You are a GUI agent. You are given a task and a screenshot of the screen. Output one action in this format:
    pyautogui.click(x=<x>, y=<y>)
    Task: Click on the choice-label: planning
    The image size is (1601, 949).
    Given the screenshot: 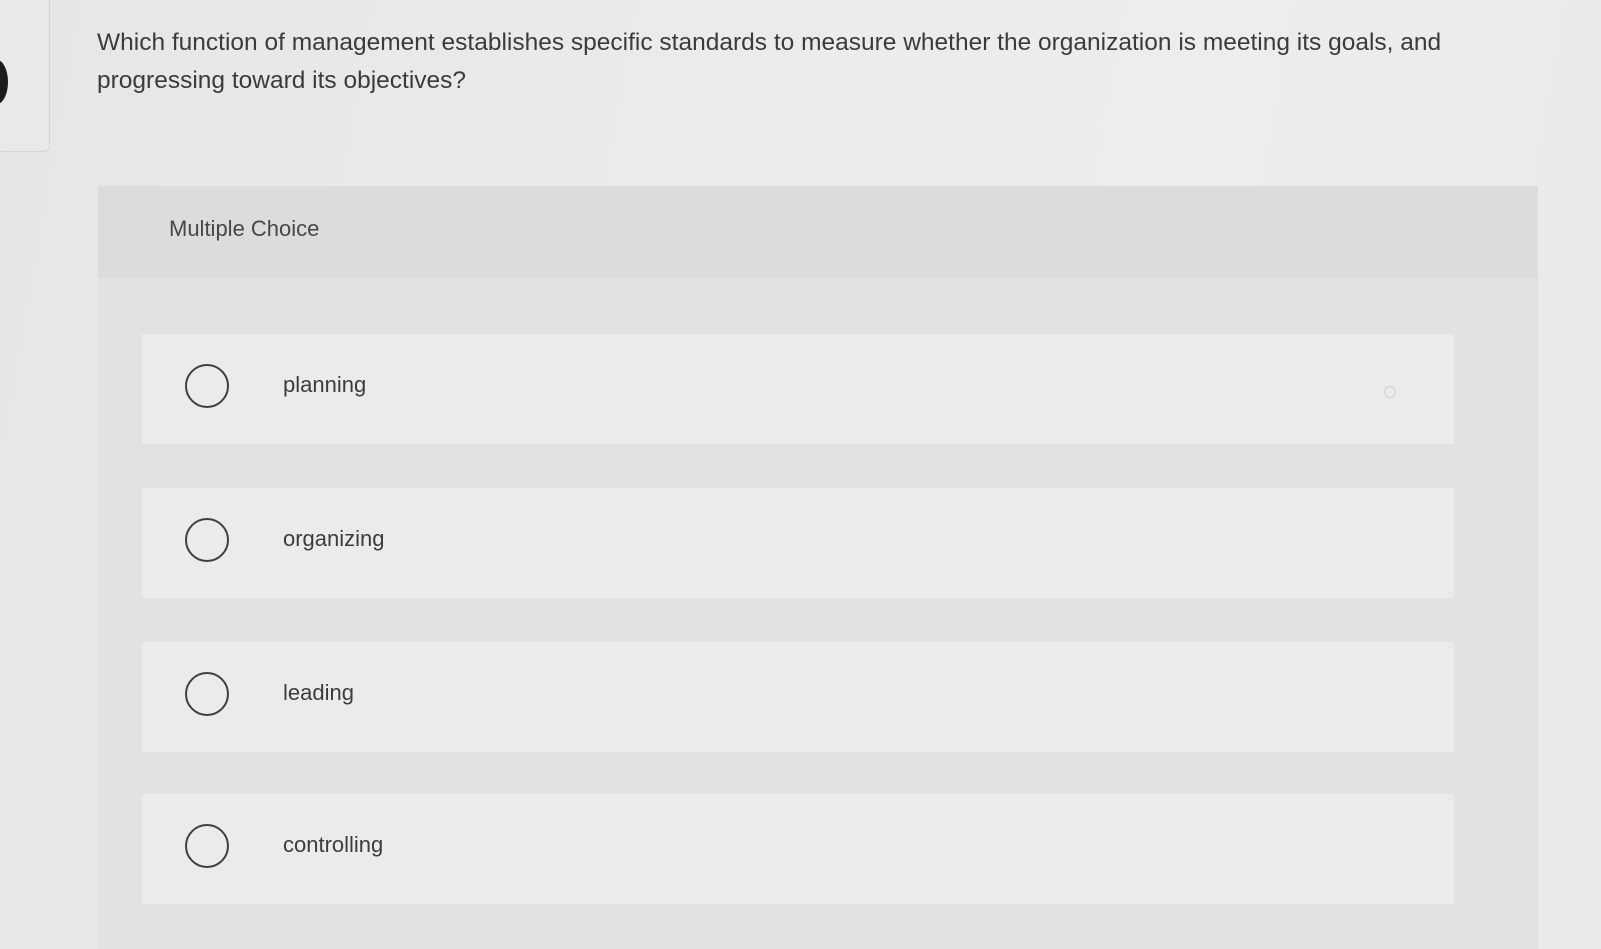 What is the action you would take?
    pyautogui.click(x=325, y=384)
    